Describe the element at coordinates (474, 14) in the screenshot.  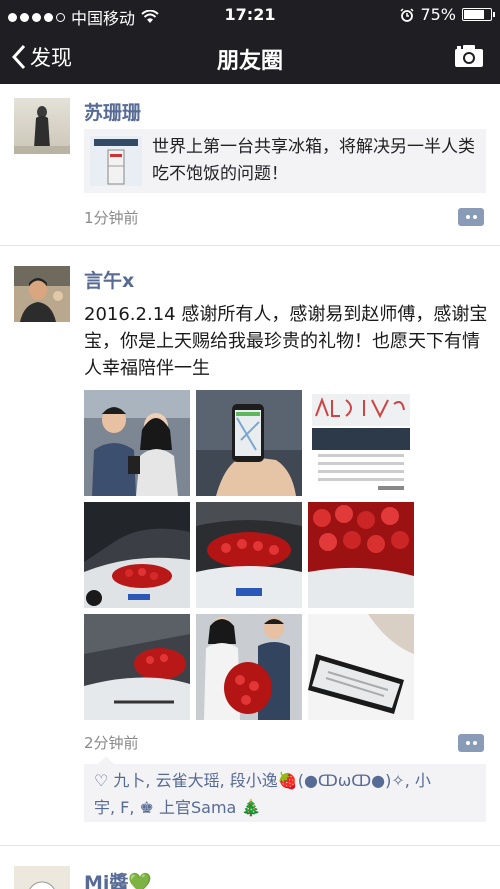
I see `battery-fill` at that location.